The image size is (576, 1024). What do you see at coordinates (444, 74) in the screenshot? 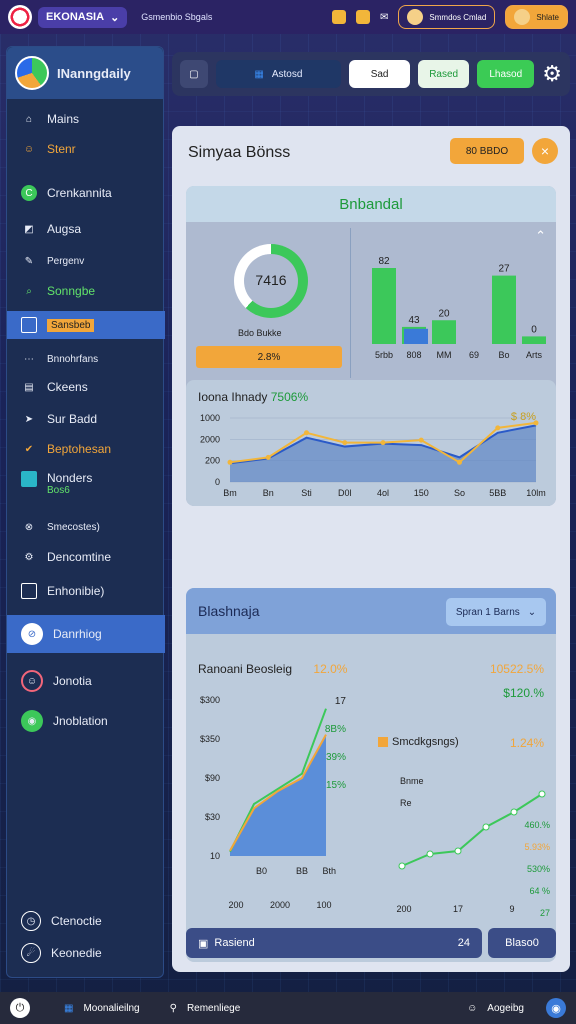
I see `reset-button: Rased` at bounding box center [444, 74].